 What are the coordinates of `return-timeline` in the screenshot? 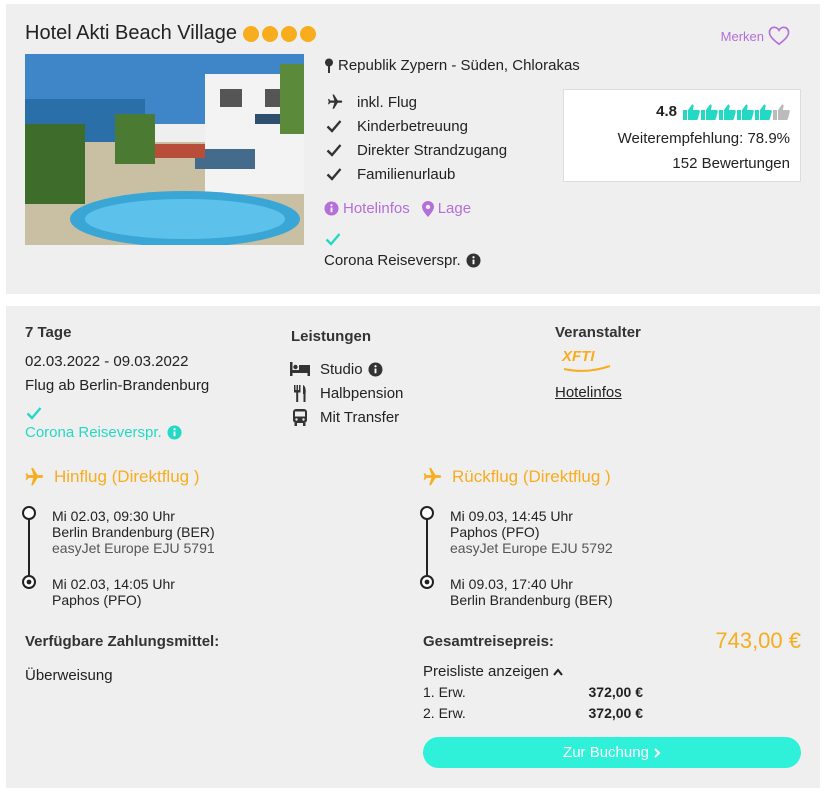 It's located at (427, 547).